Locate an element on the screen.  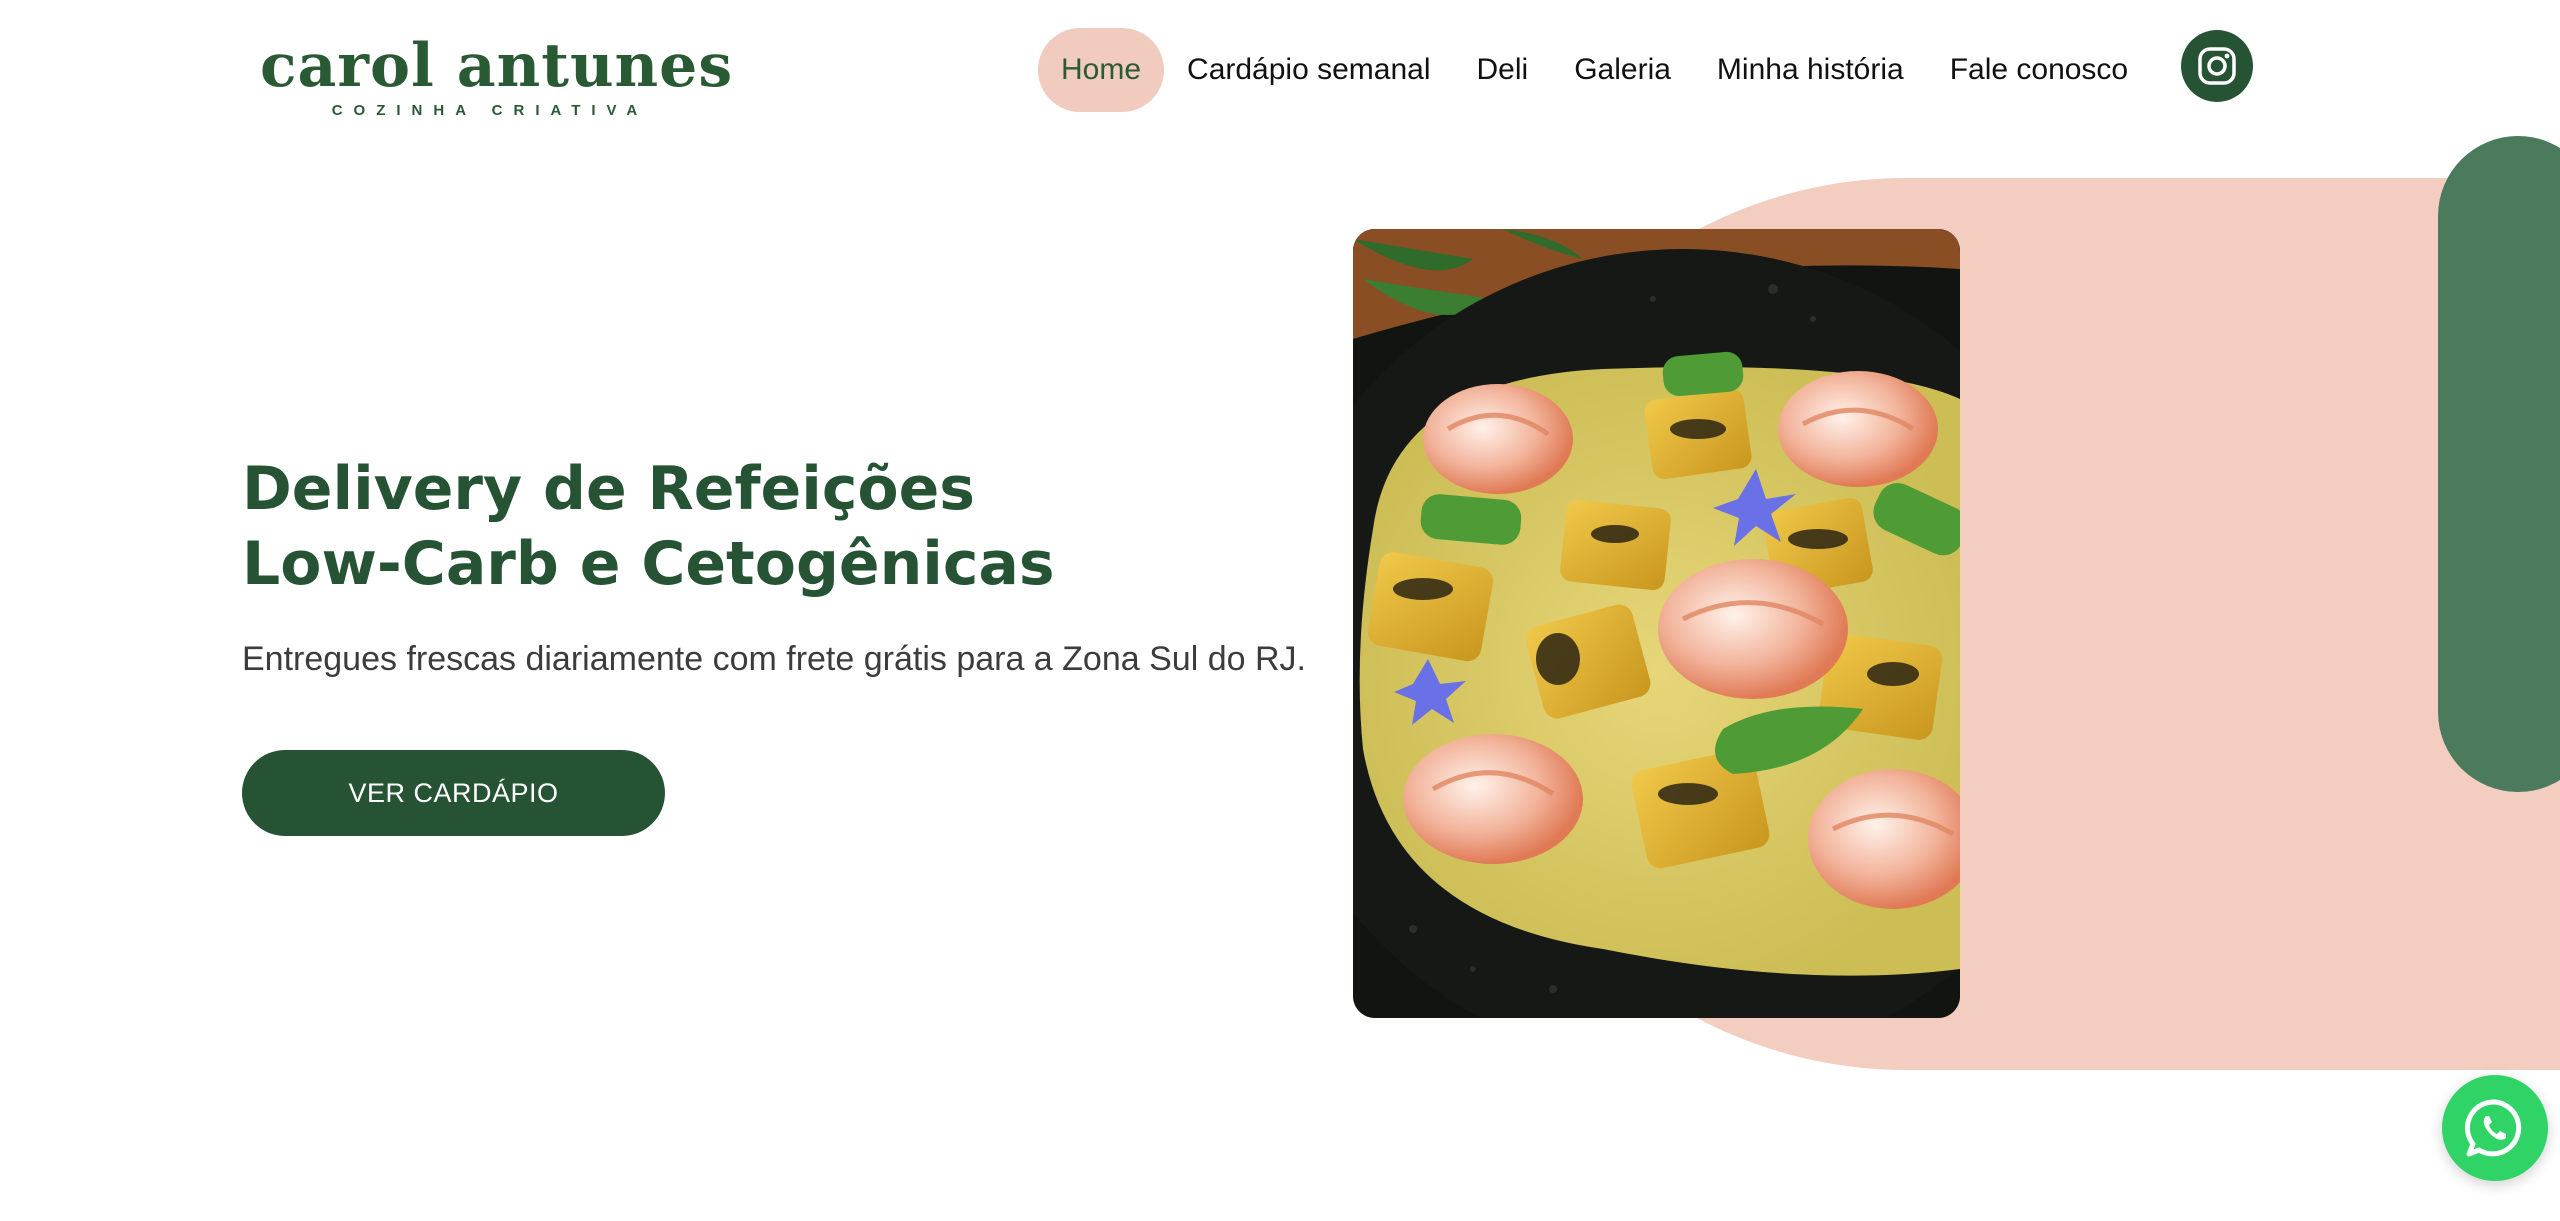
whatsapp-button is located at coordinates (2495, 1128).